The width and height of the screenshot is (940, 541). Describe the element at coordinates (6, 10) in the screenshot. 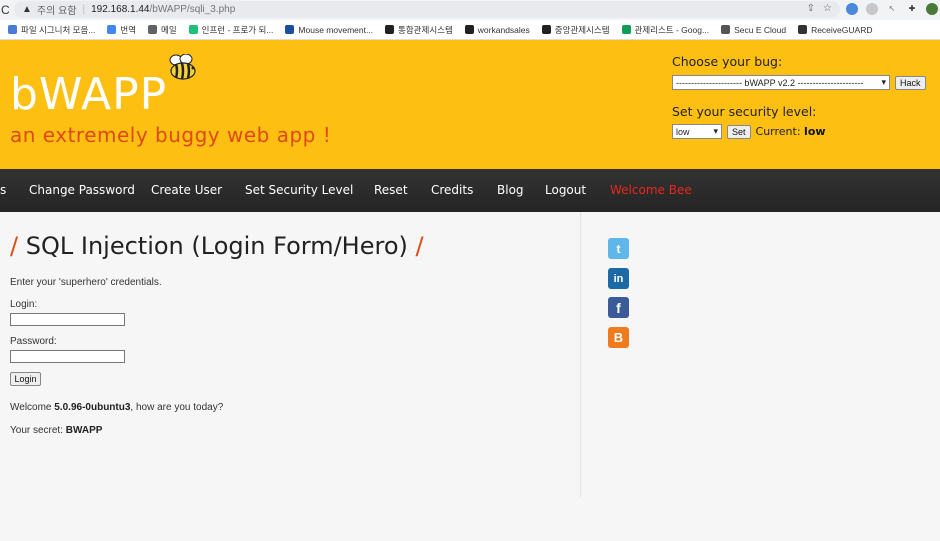

I see `reload-icon: C` at that location.